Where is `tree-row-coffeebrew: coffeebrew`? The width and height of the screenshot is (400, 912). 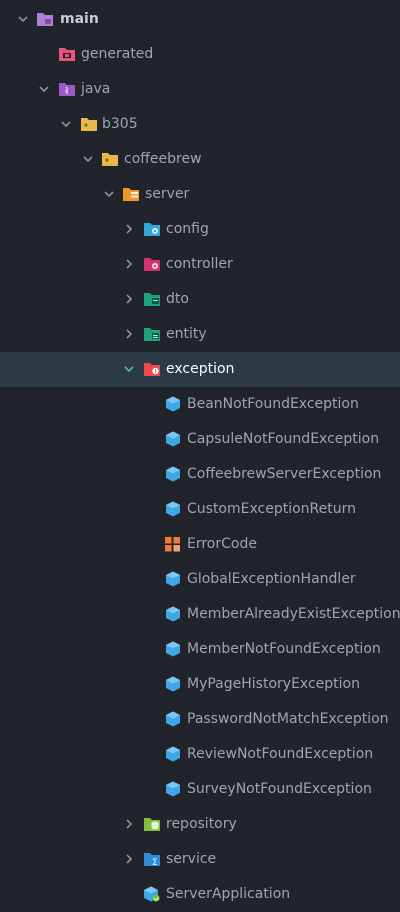
tree-row-coffeebrew: coffeebrew is located at coordinates (200, 159).